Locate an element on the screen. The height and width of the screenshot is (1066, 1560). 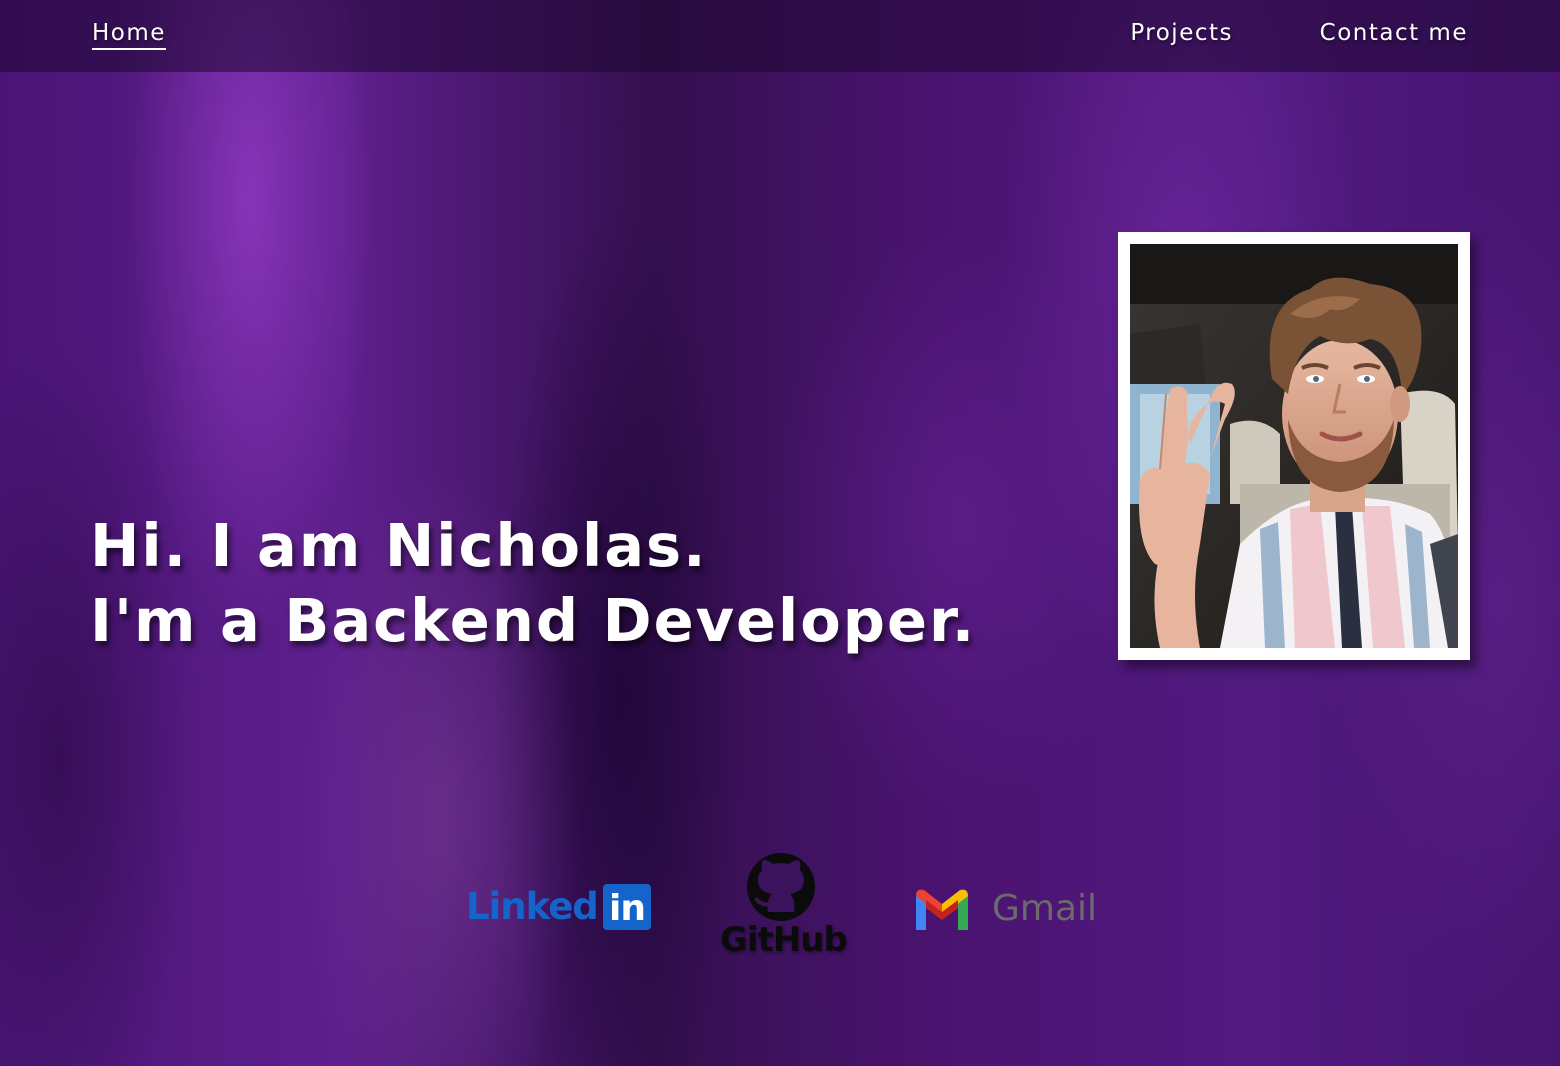
hero-greeting: Hi. I am Nicholas. is located at coordinates (399, 545).